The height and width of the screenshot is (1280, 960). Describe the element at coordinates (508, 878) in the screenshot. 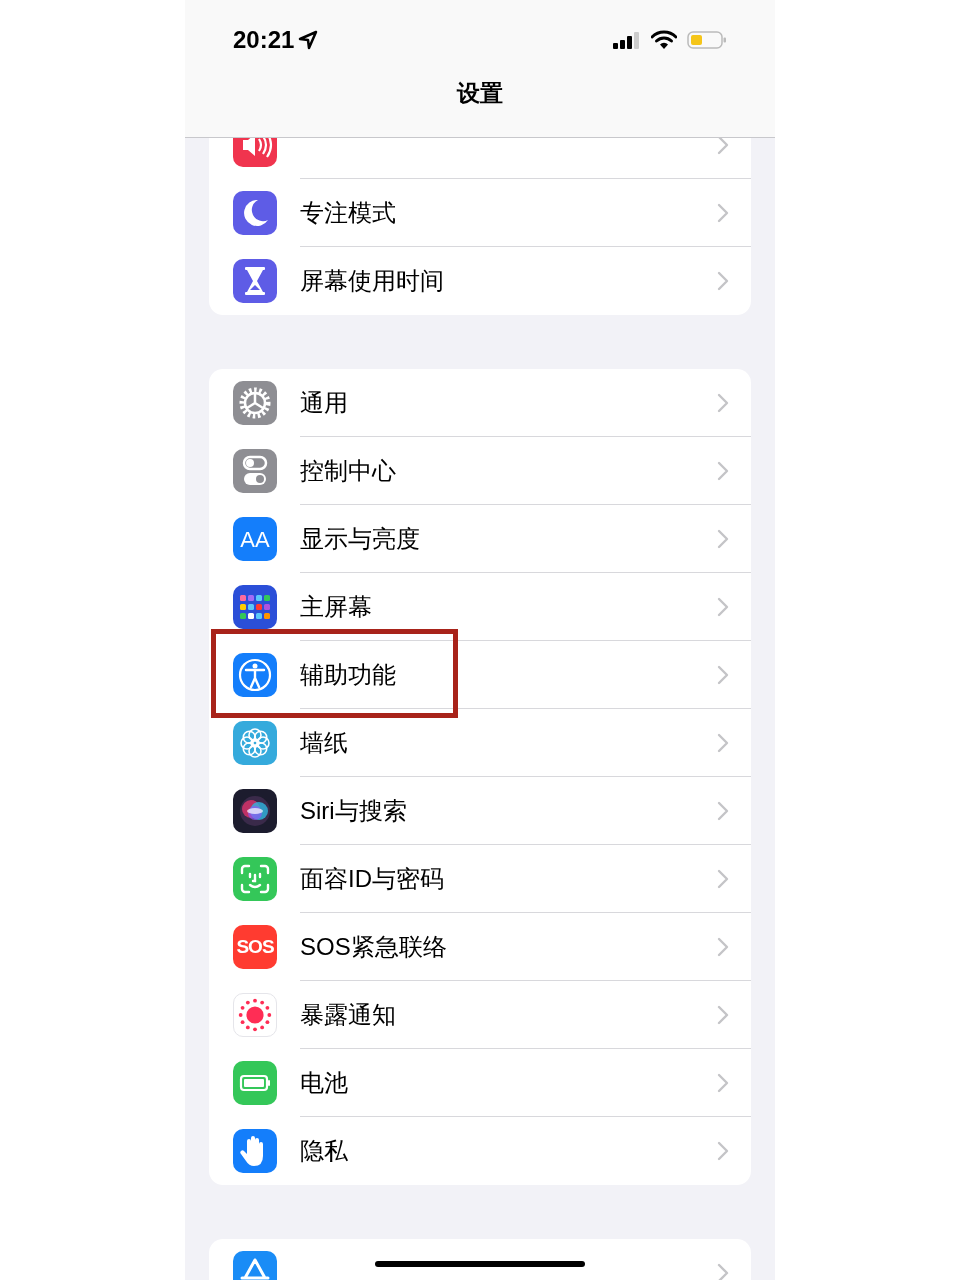

I see `row-label: 面容ID与密码` at that location.